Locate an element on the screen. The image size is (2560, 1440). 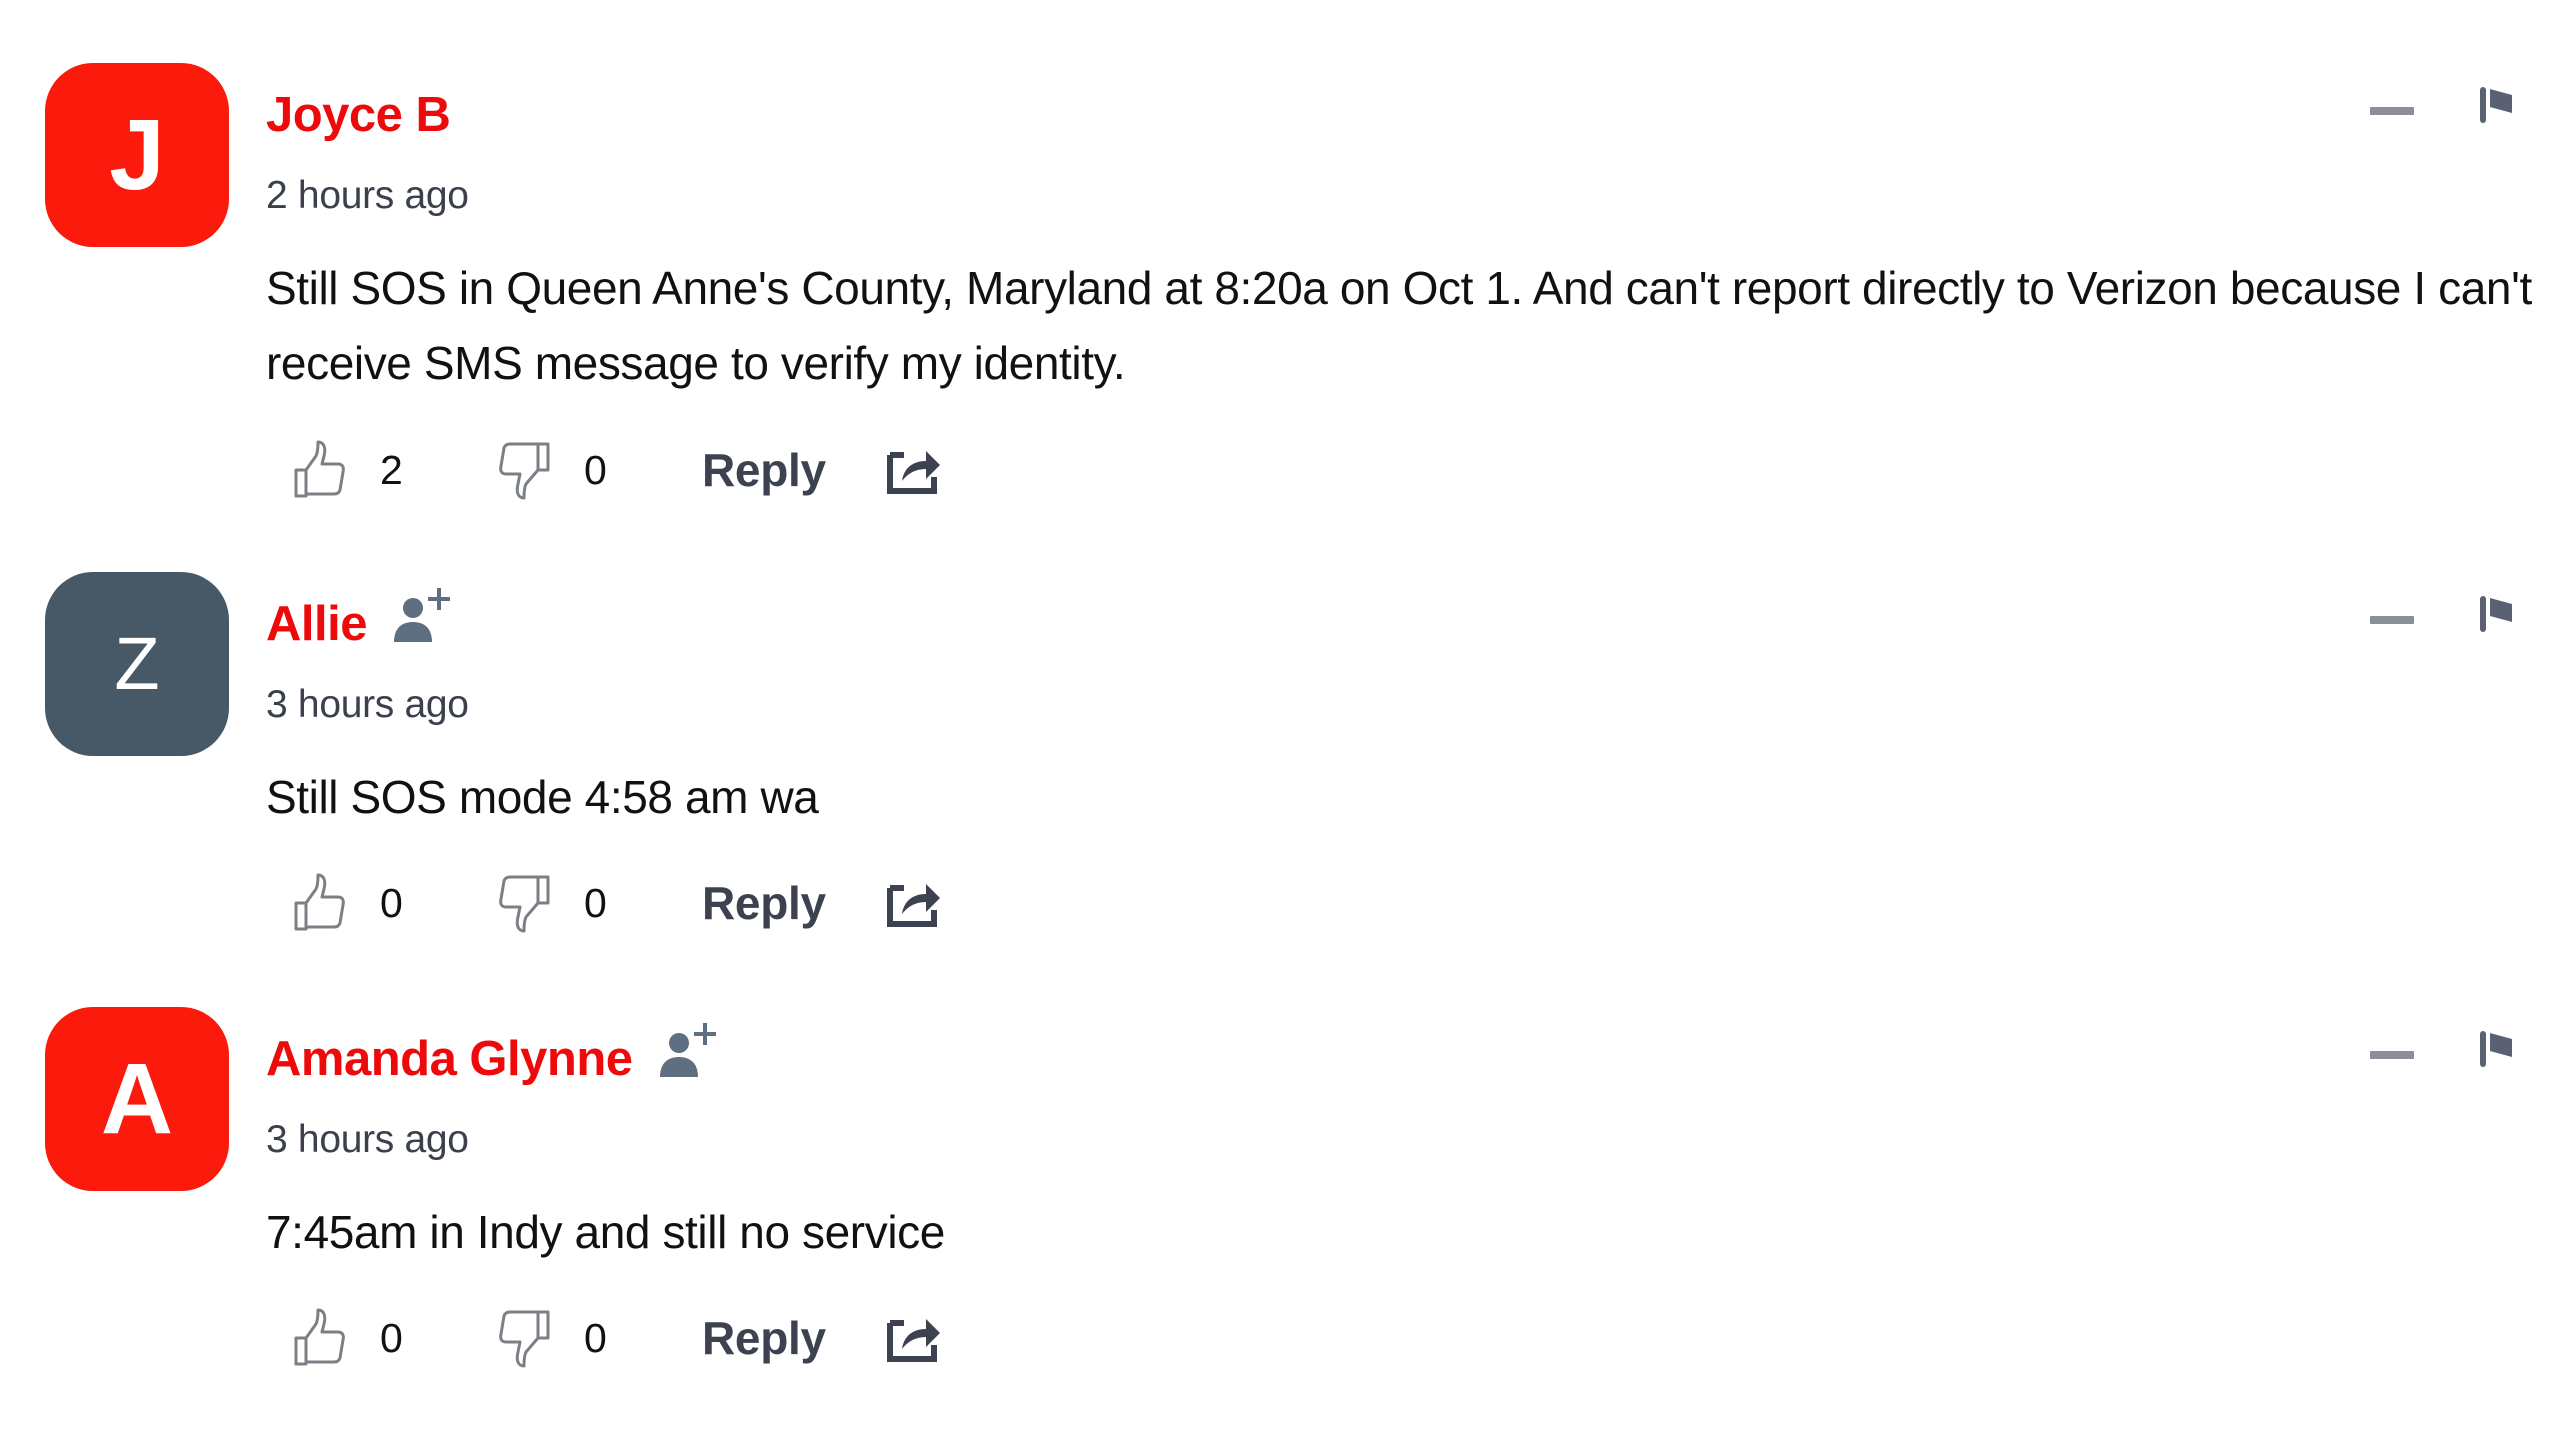
author-row: Allie is located at coordinates (358, 621).